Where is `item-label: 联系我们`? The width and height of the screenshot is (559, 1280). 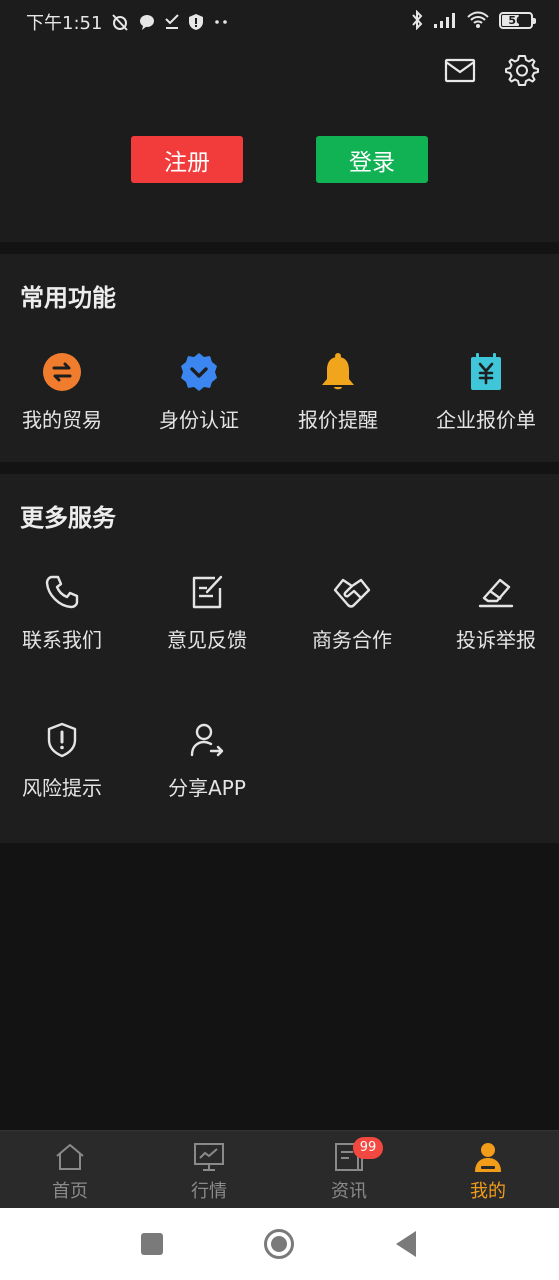
item-label: 联系我们 is located at coordinates (62, 640).